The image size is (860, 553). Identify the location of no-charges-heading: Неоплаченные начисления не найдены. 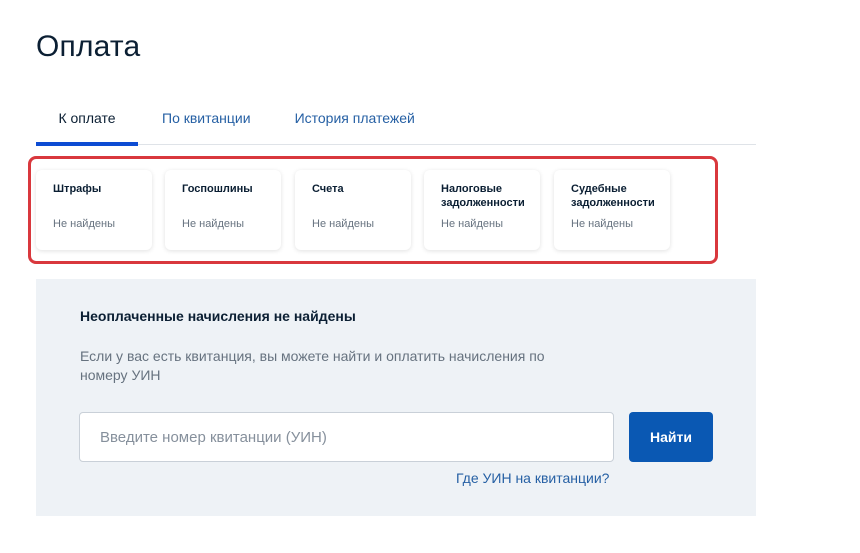
(218, 316).